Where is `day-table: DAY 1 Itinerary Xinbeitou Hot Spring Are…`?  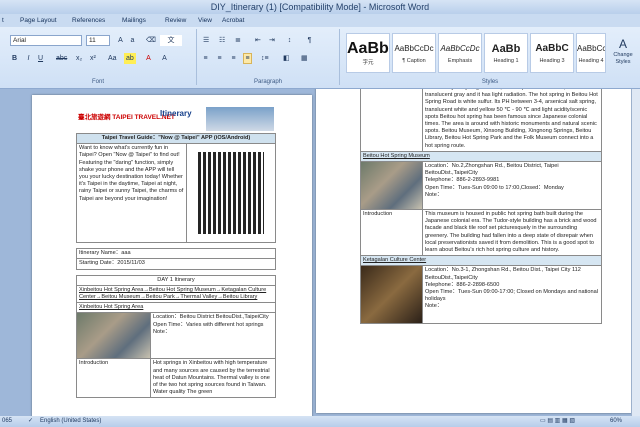
day-table: DAY 1 Itinerary Xinbeitou Hot Spring Are… is located at coordinates (176, 336).